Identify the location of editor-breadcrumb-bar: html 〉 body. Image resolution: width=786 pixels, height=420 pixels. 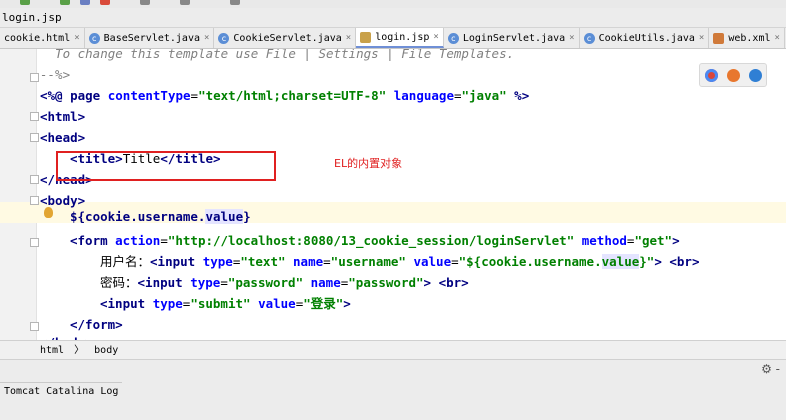
(393, 350).